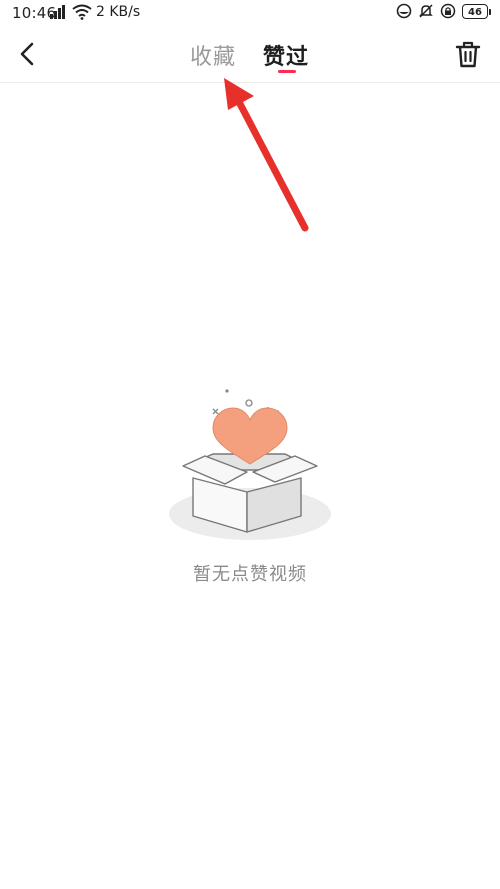 The height and width of the screenshot is (889, 500). I want to click on annotation-arrow-icon, so click(266, 155).